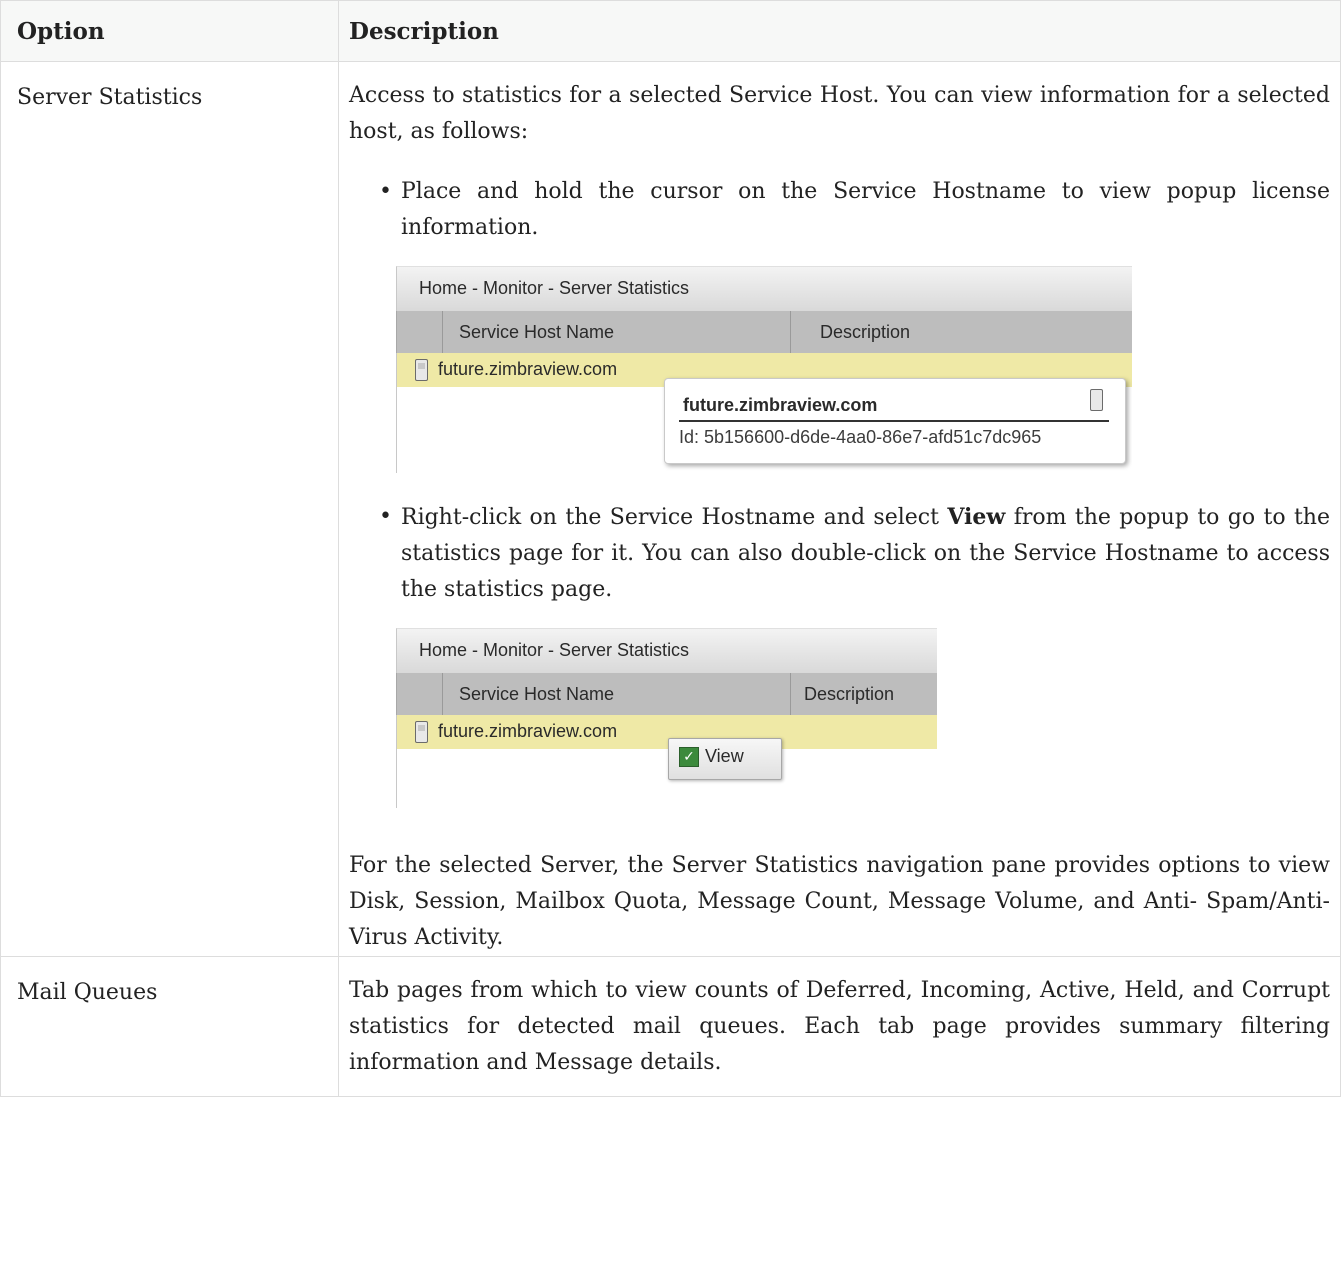 This screenshot has height=1272, width=1341. I want to click on tooltip-id: Id: 5b156600-d6de-4aa0-86e7-afd51c7dc965, so click(860, 437).